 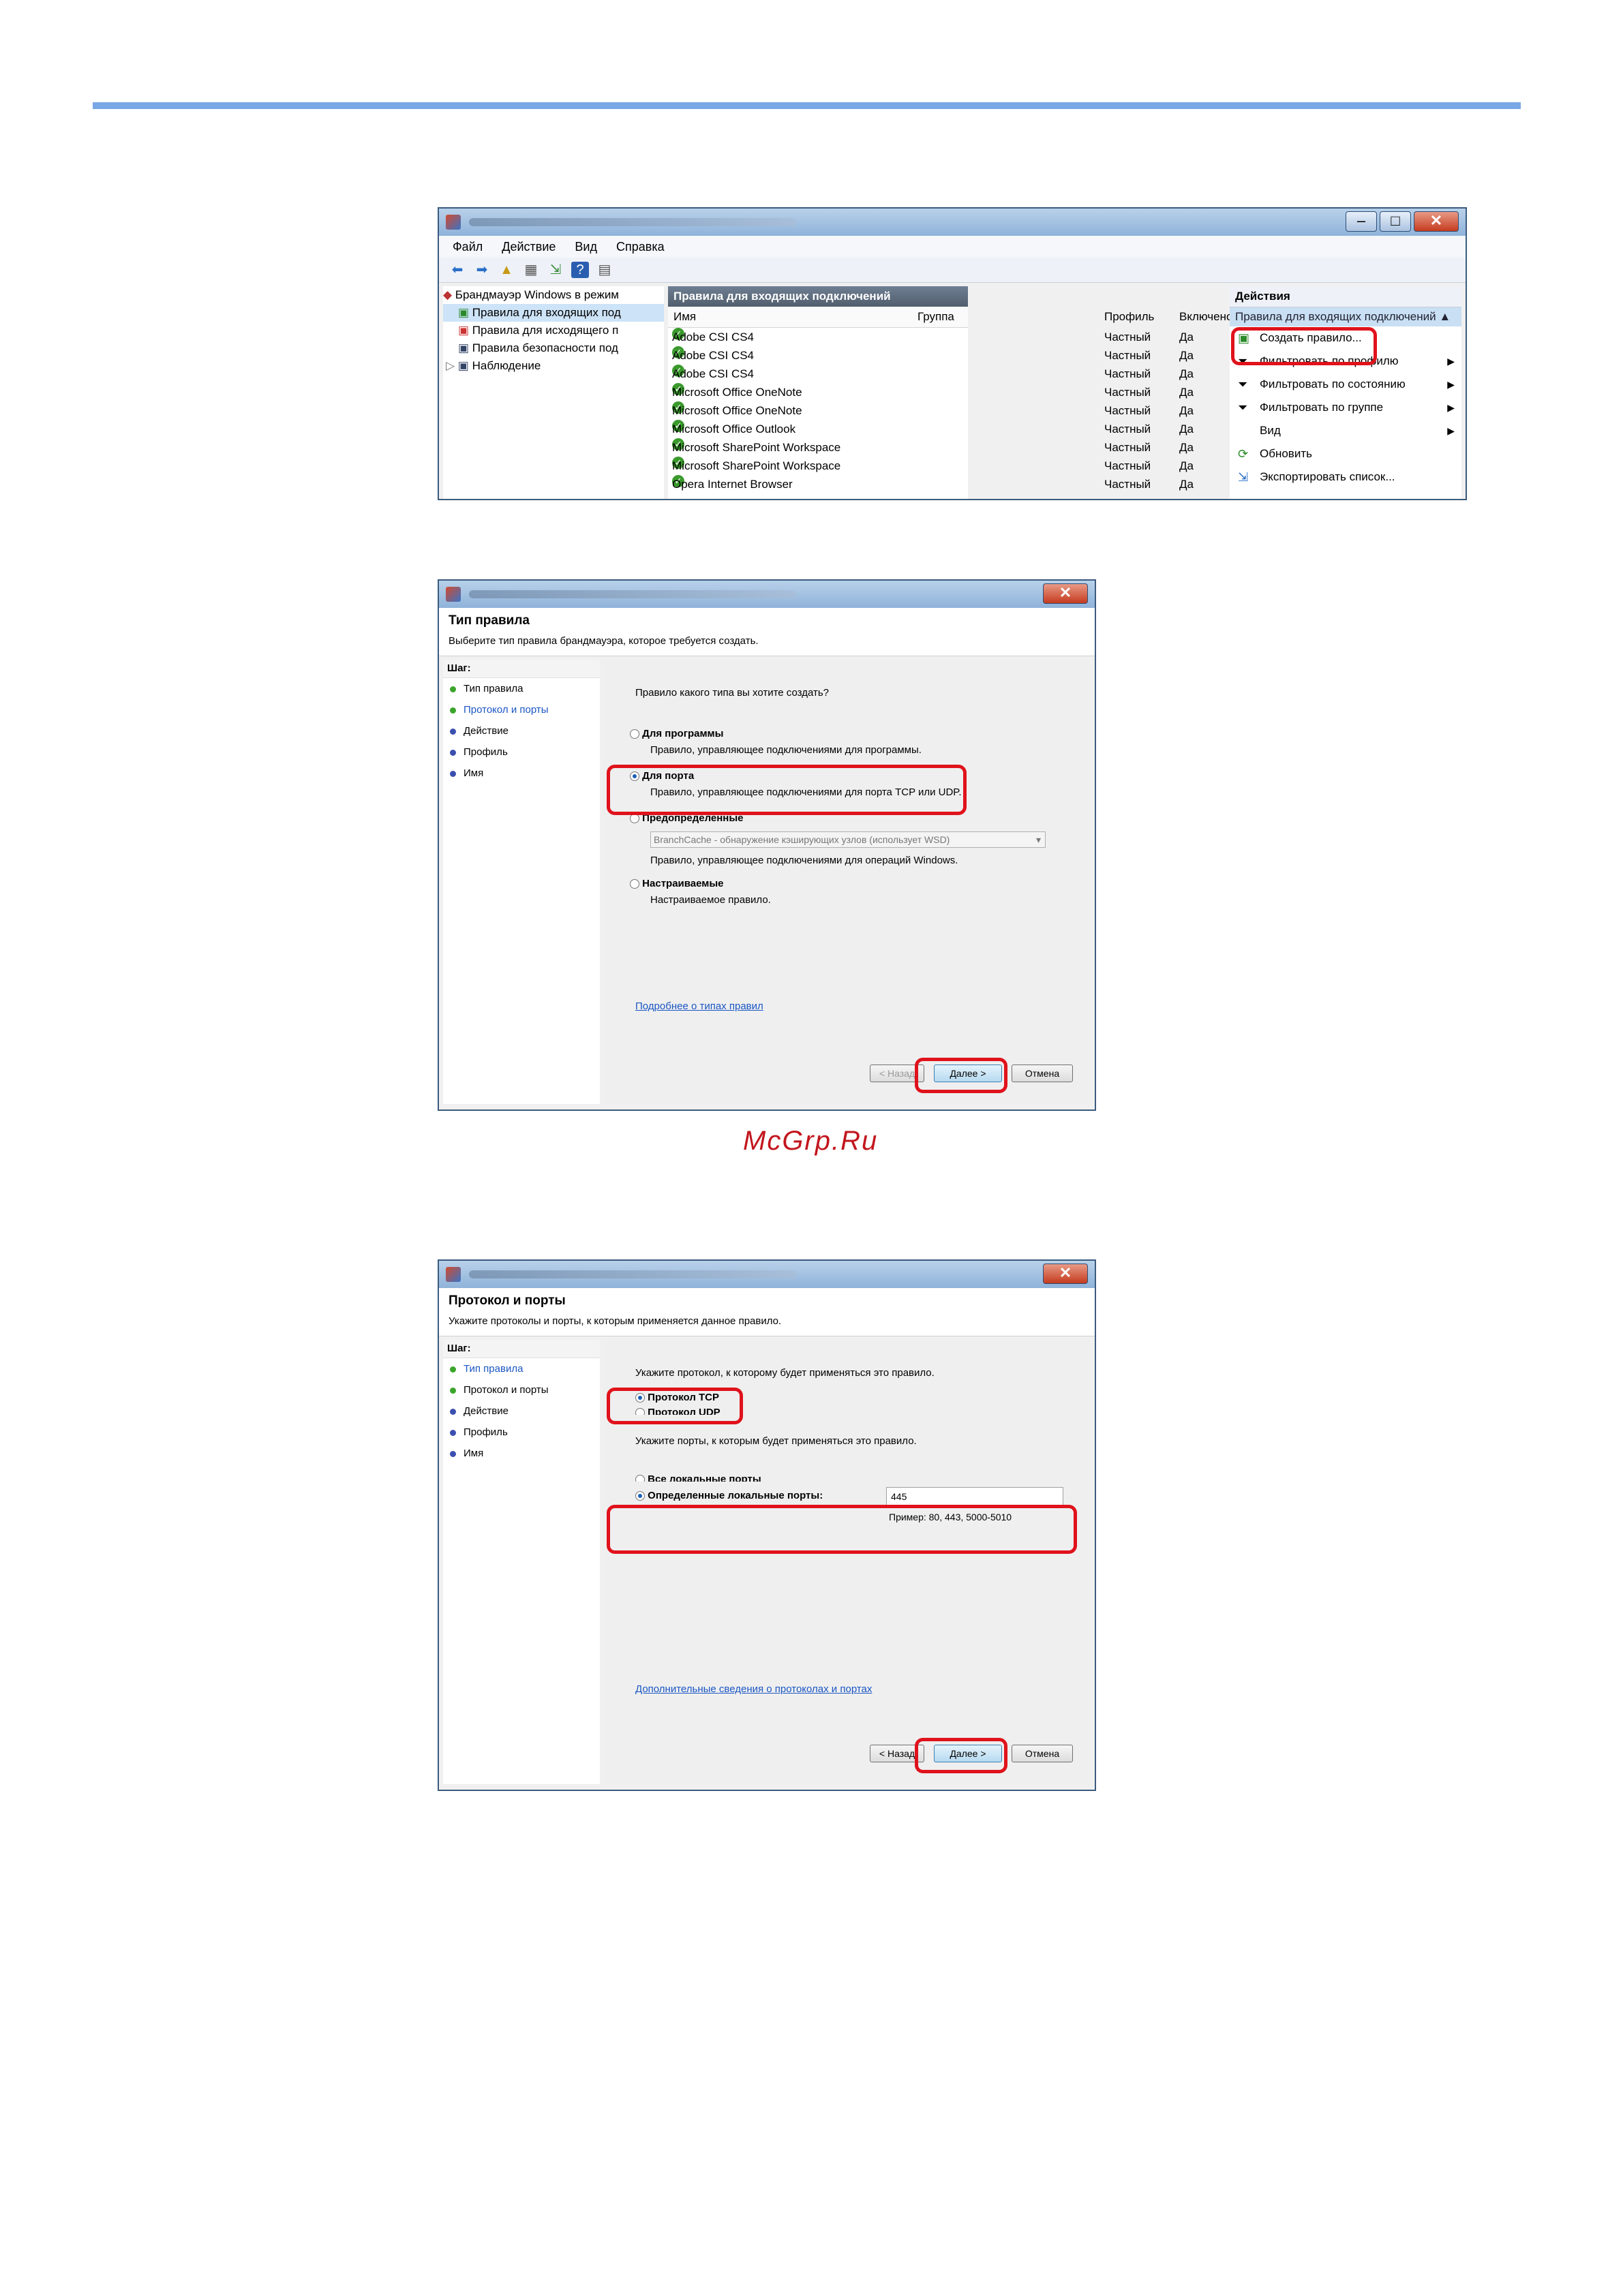 I want to click on wizard1-close-button: ✕, so click(x=1065, y=593).